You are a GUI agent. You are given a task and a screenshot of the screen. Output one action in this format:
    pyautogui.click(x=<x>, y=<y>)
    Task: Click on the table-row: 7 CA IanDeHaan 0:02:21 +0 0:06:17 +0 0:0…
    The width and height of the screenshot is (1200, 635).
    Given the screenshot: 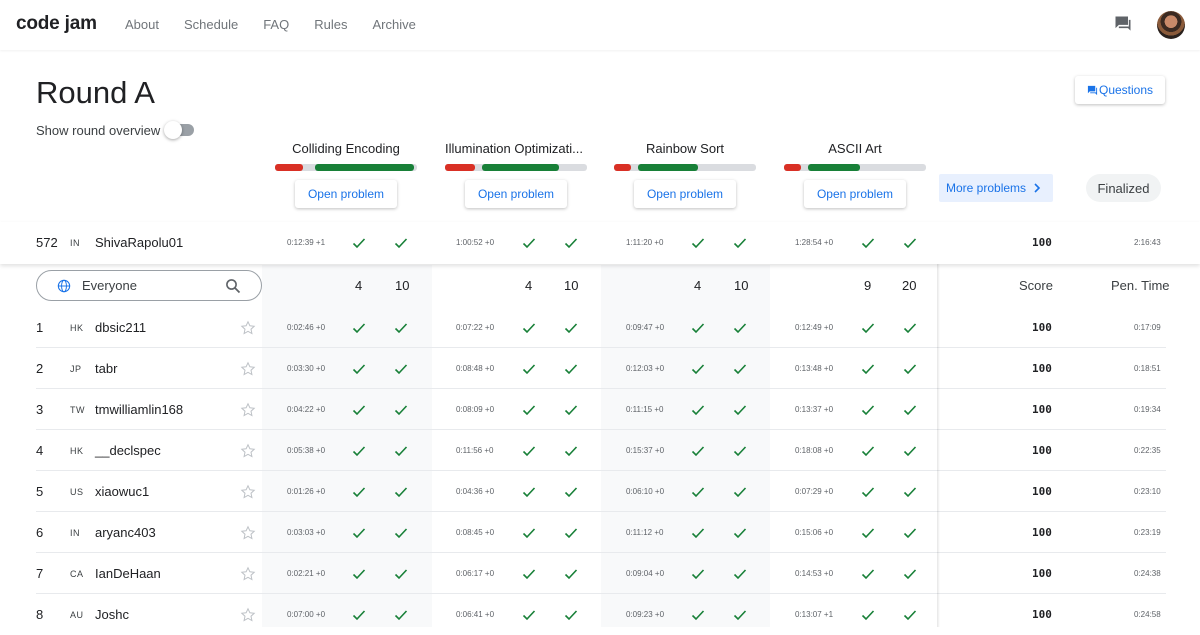 What is the action you would take?
    pyautogui.click(x=600, y=573)
    